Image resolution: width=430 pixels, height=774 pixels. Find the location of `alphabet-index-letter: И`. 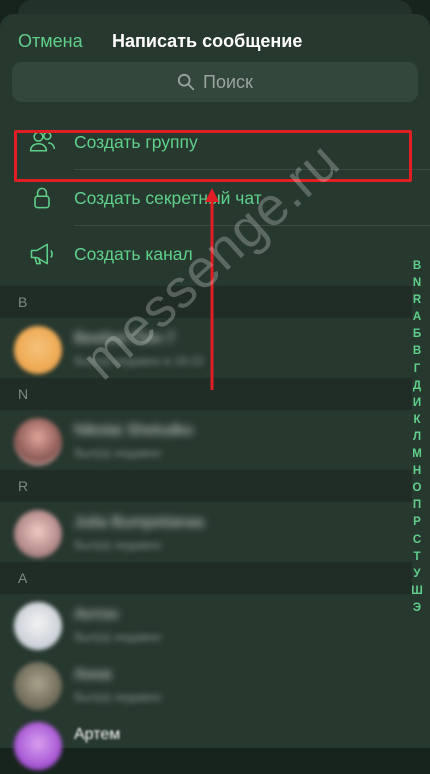

alphabet-index-letter: И is located at coordinates (417, 403).